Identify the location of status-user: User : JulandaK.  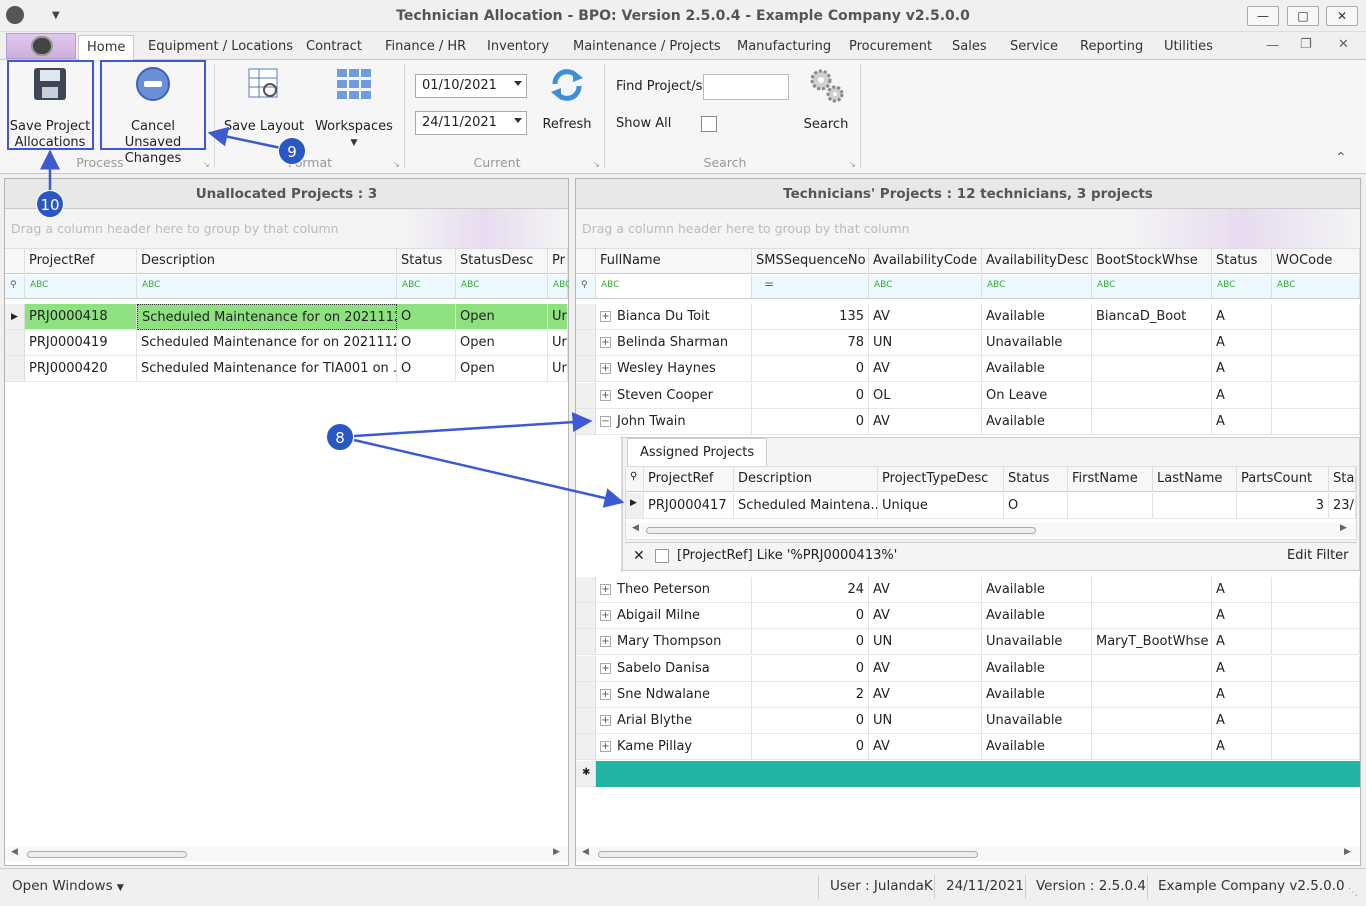
(881, 886).